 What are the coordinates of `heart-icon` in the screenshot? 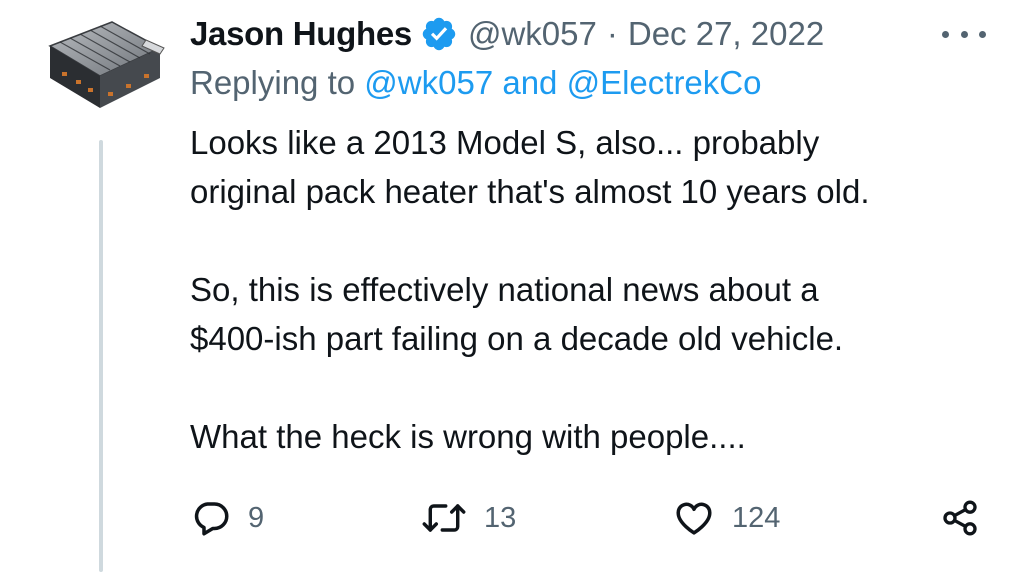 It's located at (694, 518).